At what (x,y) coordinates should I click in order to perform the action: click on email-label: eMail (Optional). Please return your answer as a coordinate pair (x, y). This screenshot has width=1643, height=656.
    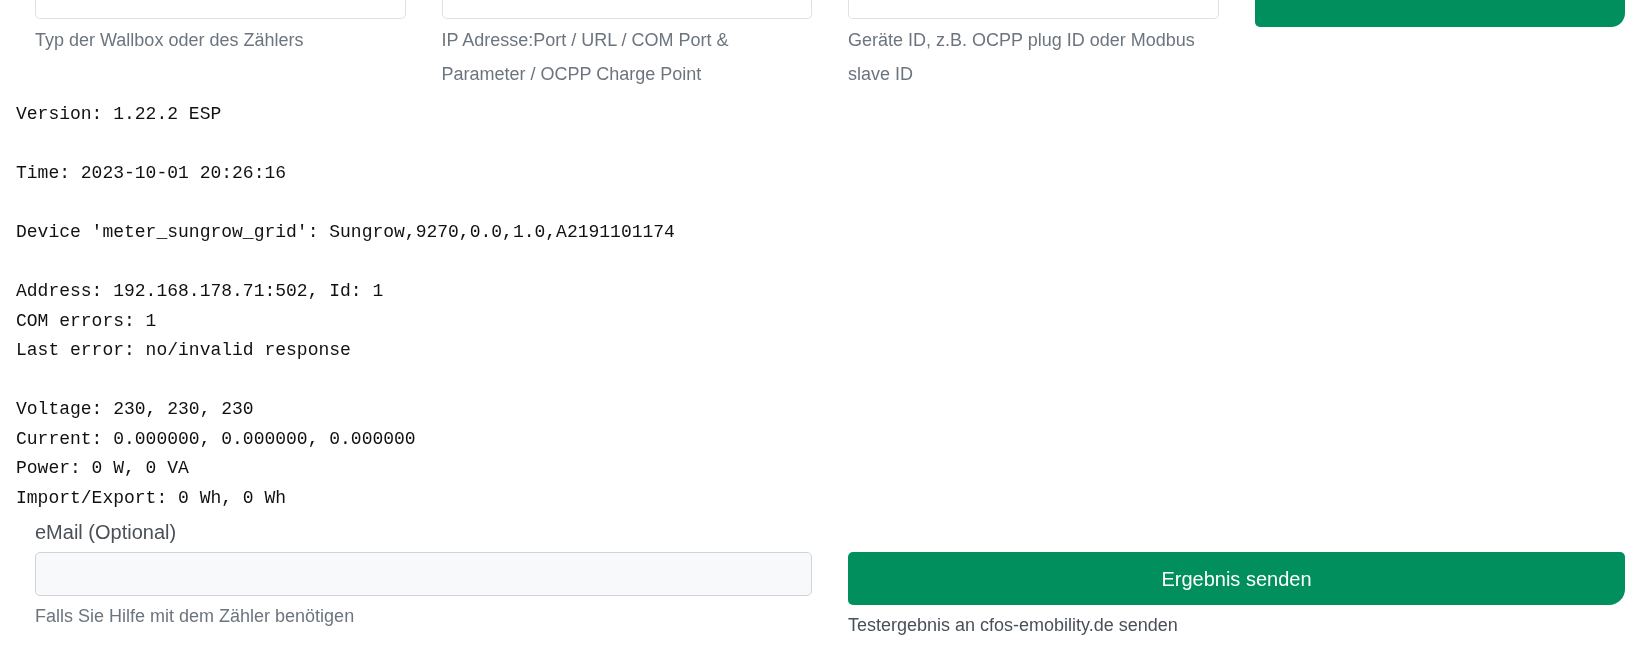
    Looking at the image, I should click on (106, 532).